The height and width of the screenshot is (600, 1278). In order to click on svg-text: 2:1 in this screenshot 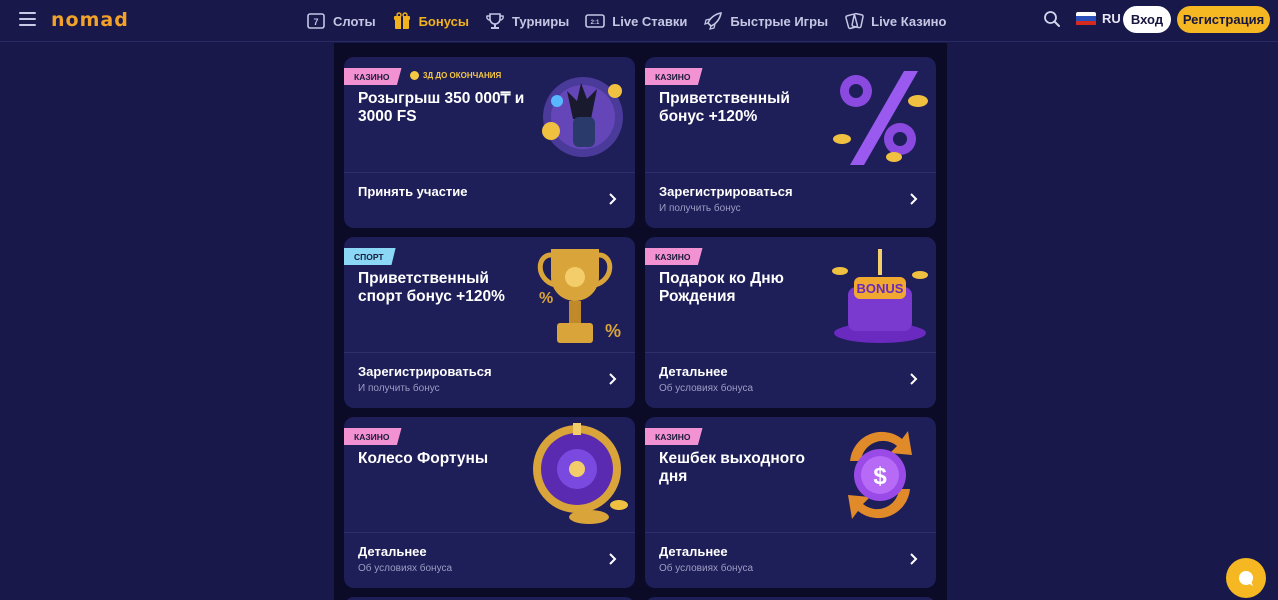, I will do `click(595, 23)`.